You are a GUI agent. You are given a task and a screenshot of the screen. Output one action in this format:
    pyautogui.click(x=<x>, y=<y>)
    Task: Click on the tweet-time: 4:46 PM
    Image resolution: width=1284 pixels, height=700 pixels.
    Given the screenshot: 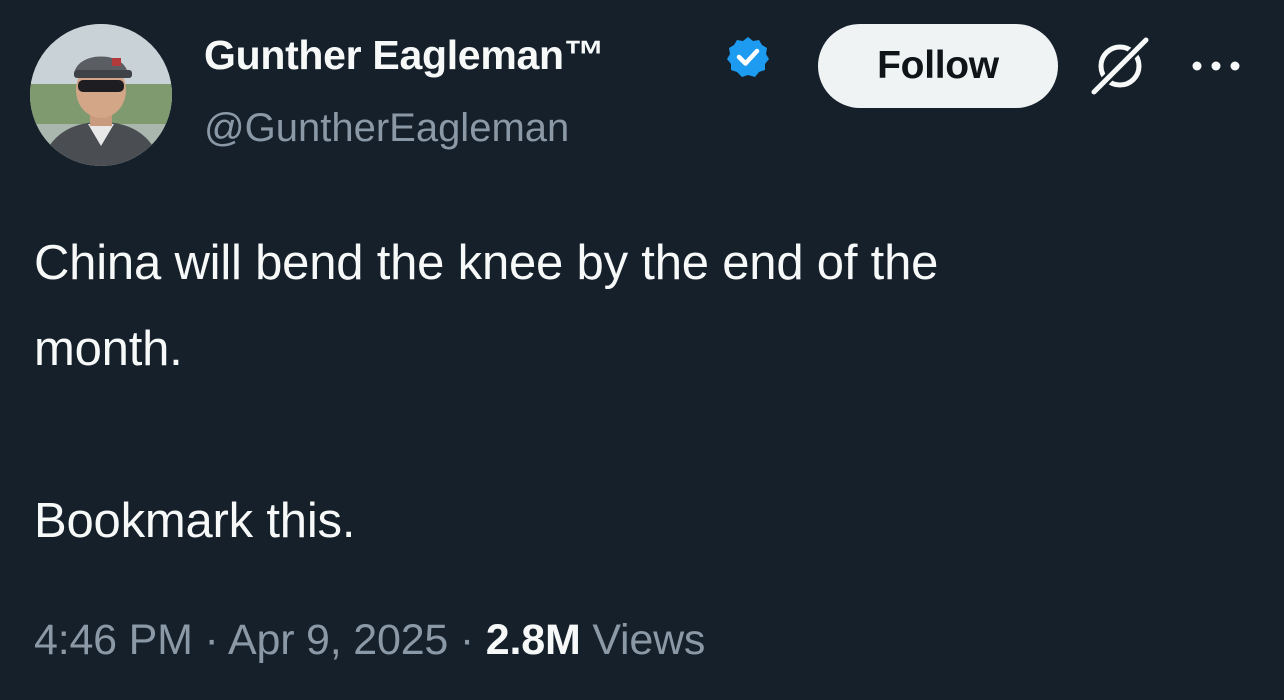 What is the action you would take?
    pyautogui.click(x=113, y=640)
    